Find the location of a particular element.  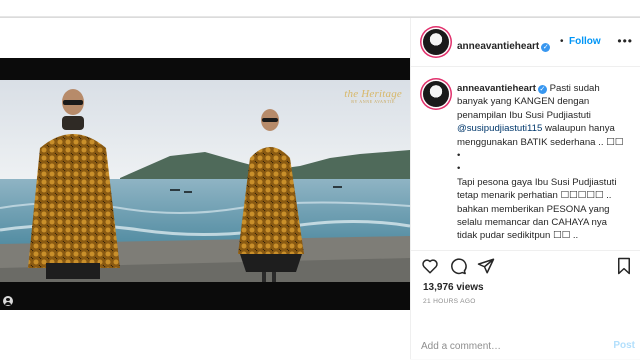

avatar is located at coordinates (436, 42).